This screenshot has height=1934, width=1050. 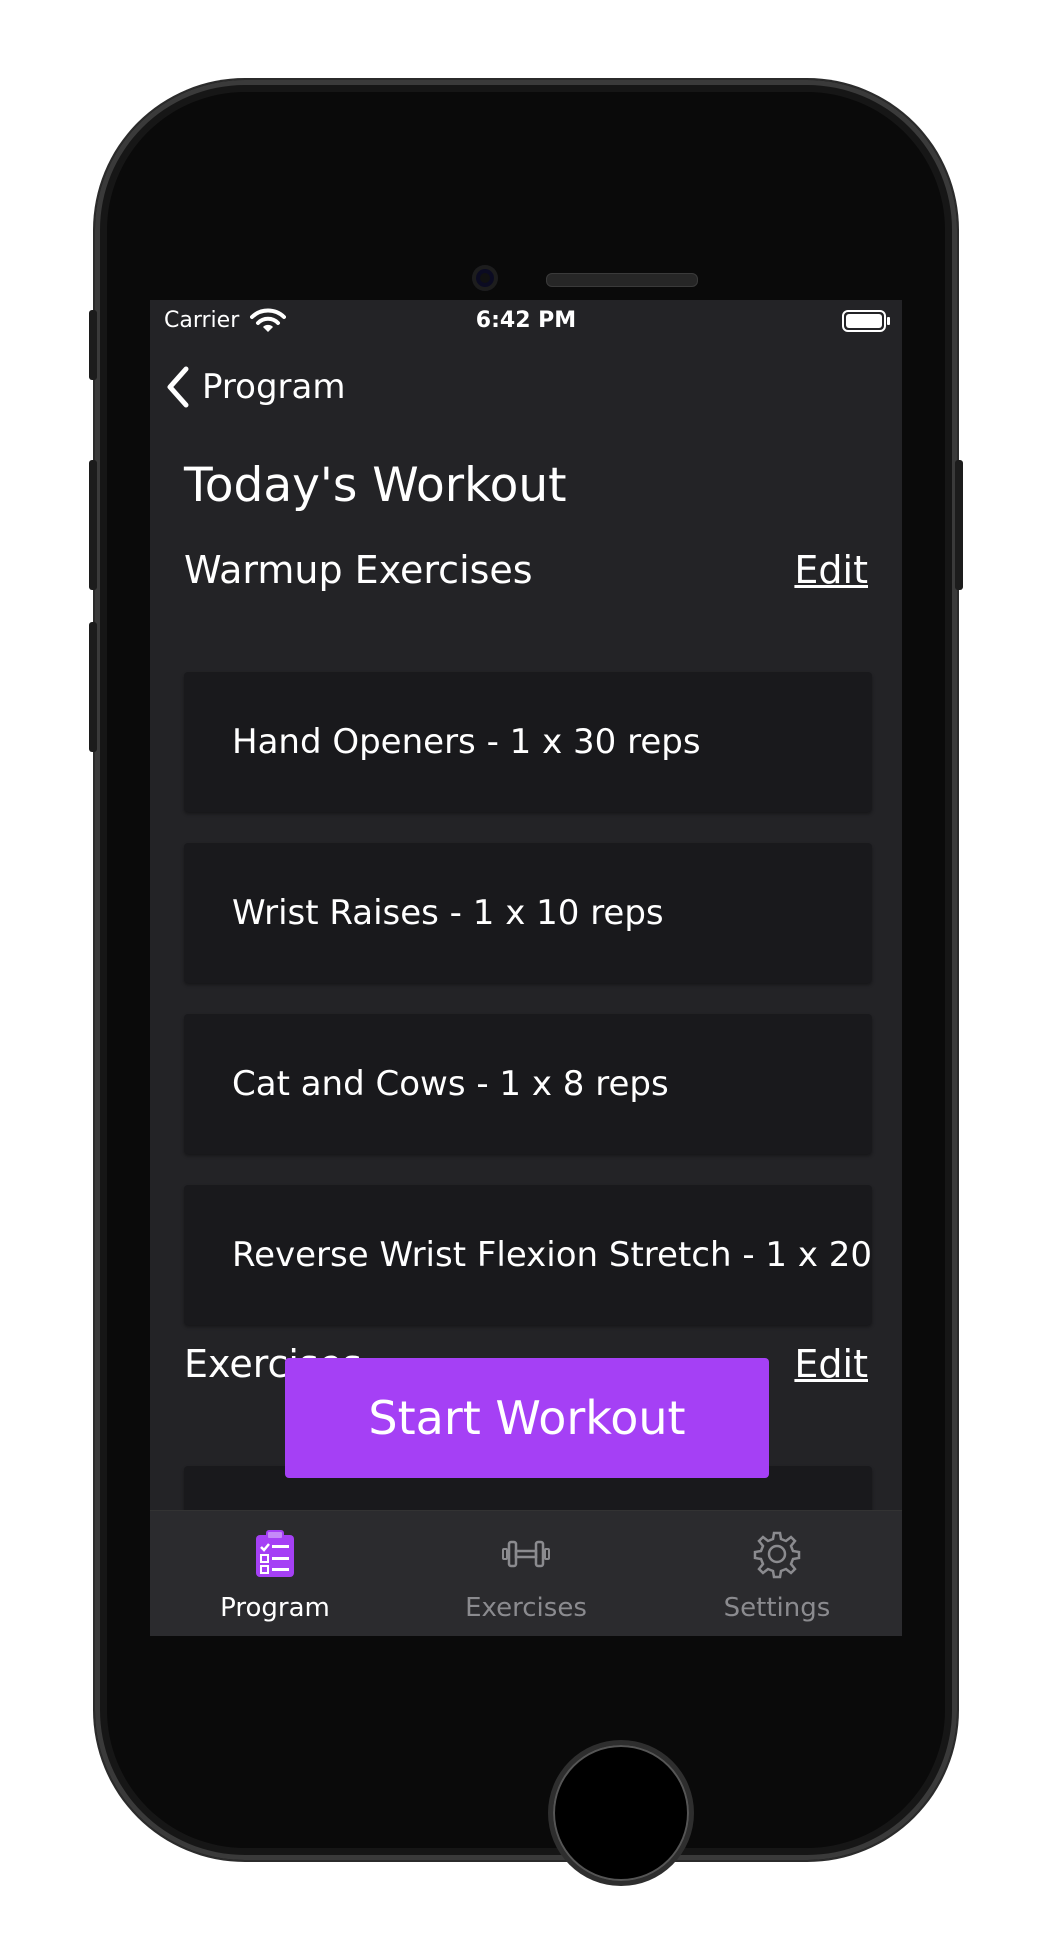 I want to click on status-bar: Carrier 6:42 PM, so click(x=526, y=322).